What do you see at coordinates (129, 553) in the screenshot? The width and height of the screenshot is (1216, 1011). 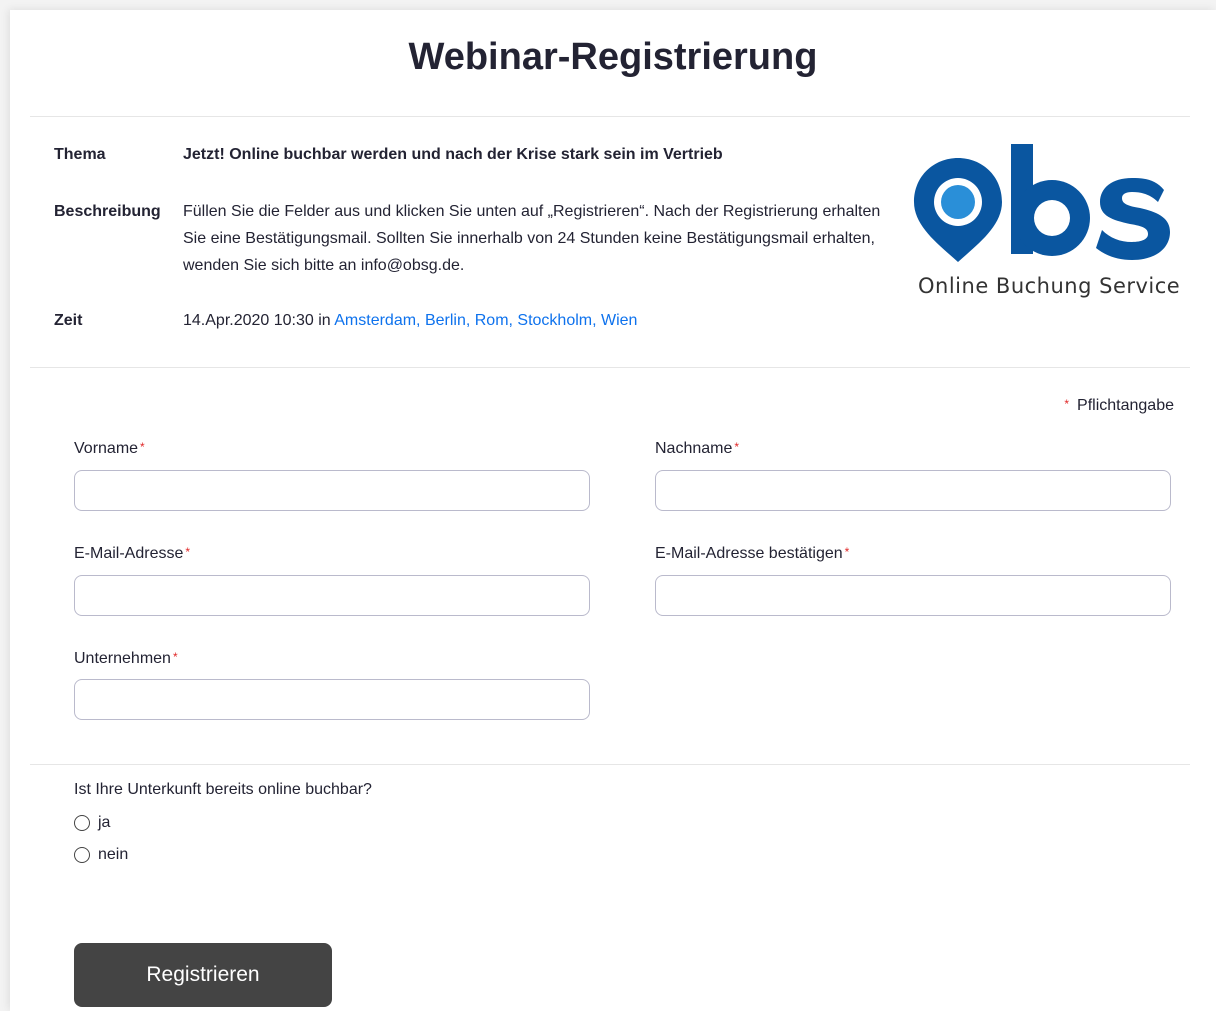 I see `email-label-text: E-Mail-Adresse` at bounding box center [129, 553].